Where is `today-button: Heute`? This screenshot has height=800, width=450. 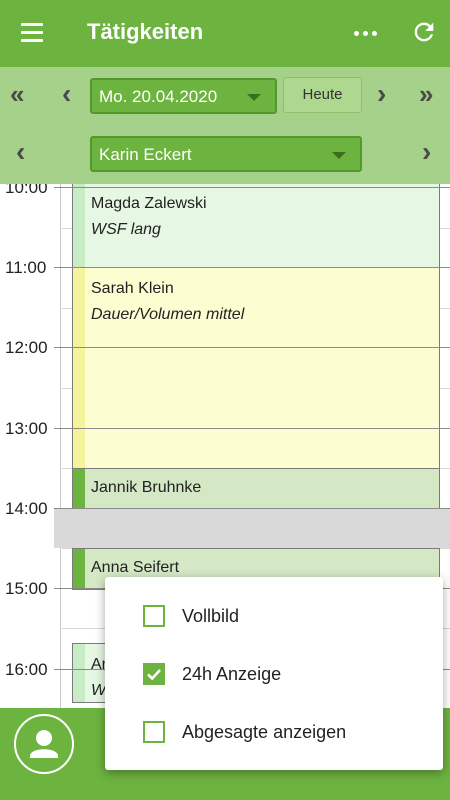
today-button: Heute is located at coordinates (322, 95).